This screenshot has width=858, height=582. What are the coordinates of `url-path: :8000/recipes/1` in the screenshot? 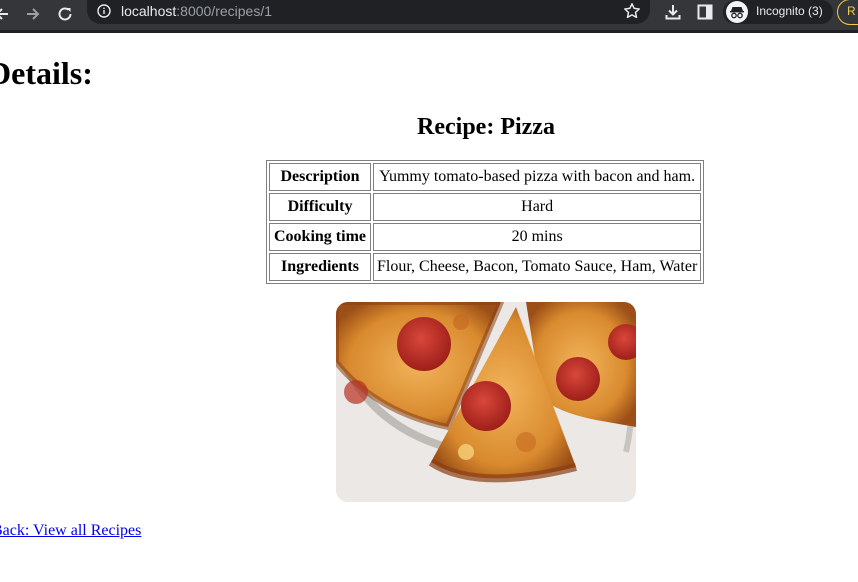 It's located at (224, 11).